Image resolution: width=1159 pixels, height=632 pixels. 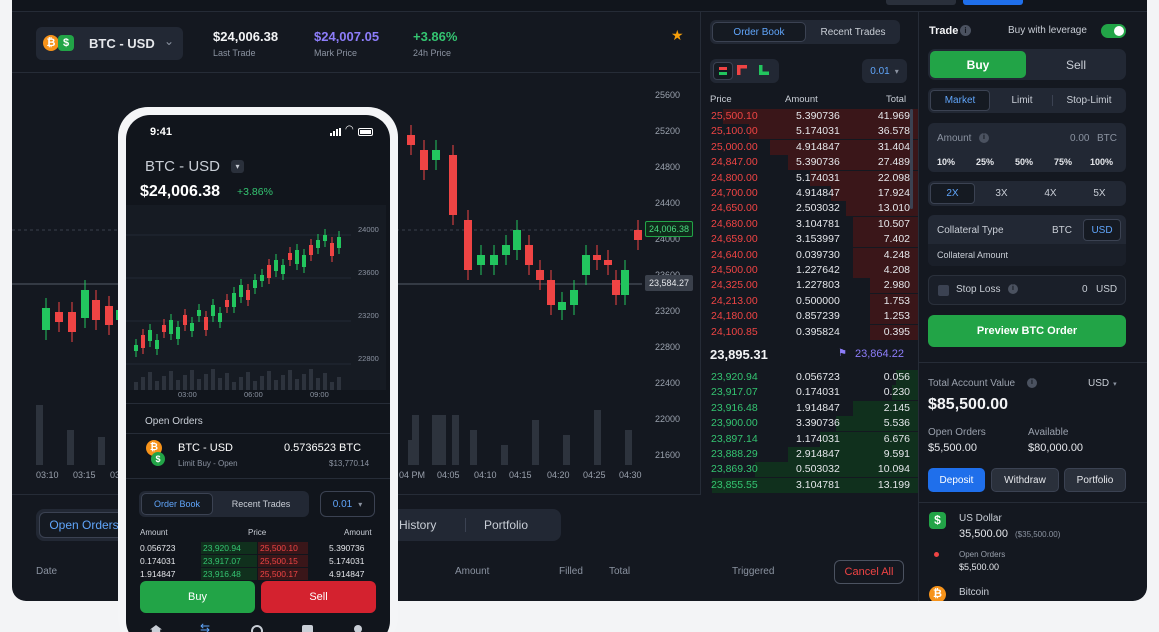 What do you see at coordinates (809, 439) in the screenshot?
I see `bid-row: 23,897.14 1.174031 6.676` at bounding box center [809, 439].